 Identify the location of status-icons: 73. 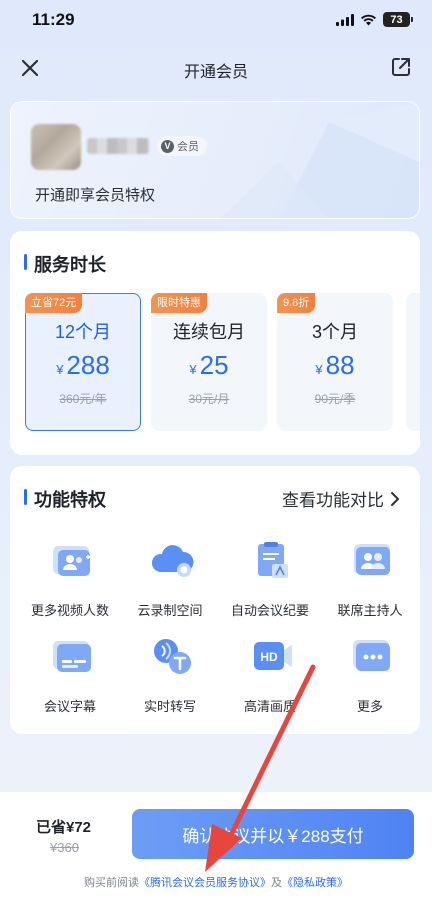
(374, 19).